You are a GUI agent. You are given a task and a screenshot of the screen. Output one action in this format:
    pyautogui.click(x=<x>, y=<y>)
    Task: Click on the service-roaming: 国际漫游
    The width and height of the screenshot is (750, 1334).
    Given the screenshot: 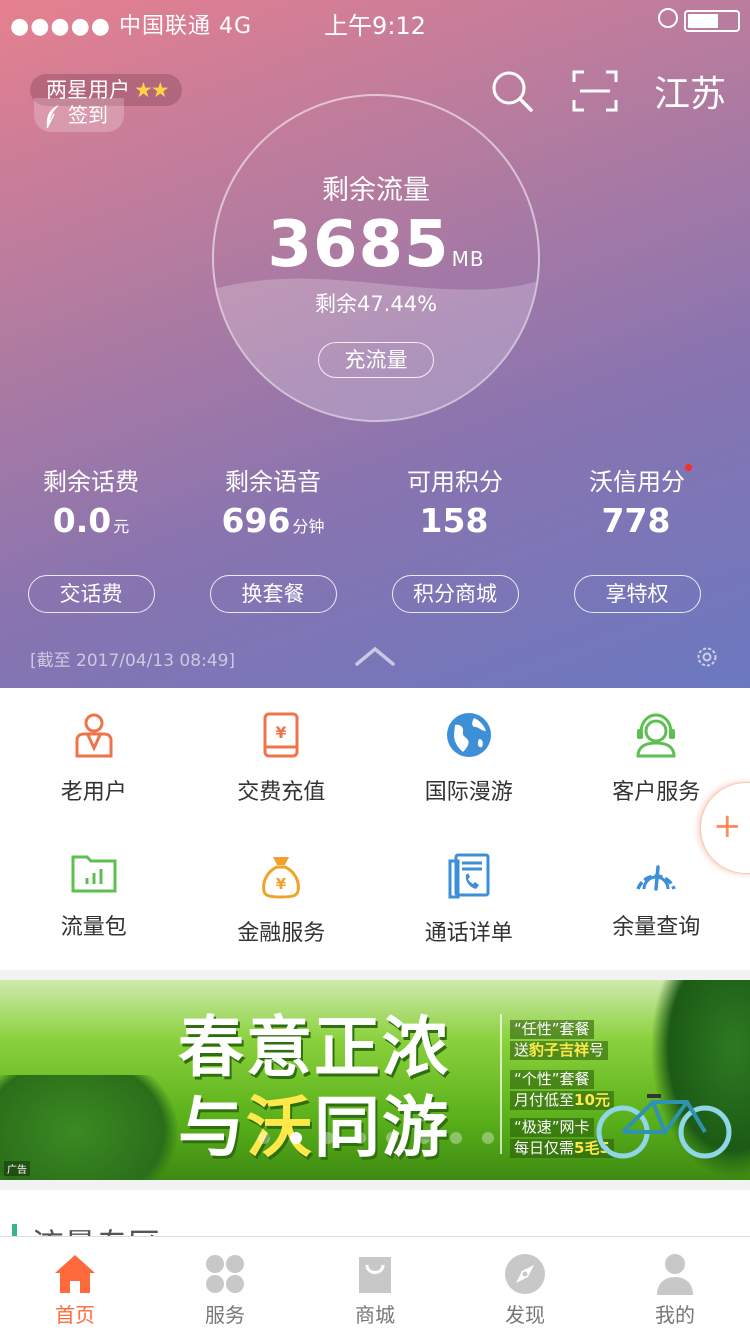 What is the action you would take?
    pyautogui.click(x=469, y=758)
    